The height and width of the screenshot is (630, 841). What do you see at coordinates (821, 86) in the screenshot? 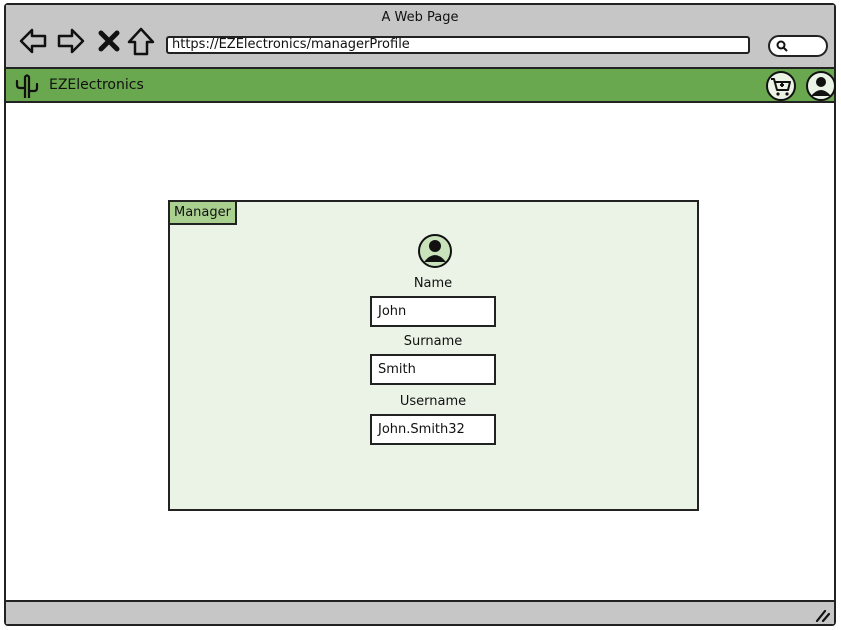
I see `user-icon` at bounding box center [821, 86].